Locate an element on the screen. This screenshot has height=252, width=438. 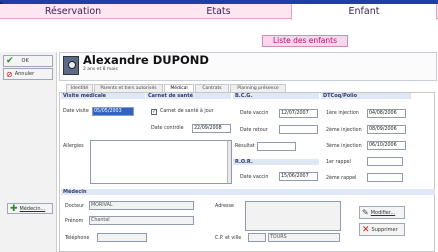
subtab-contrats: Contrats is located at coordinates (212, 88).